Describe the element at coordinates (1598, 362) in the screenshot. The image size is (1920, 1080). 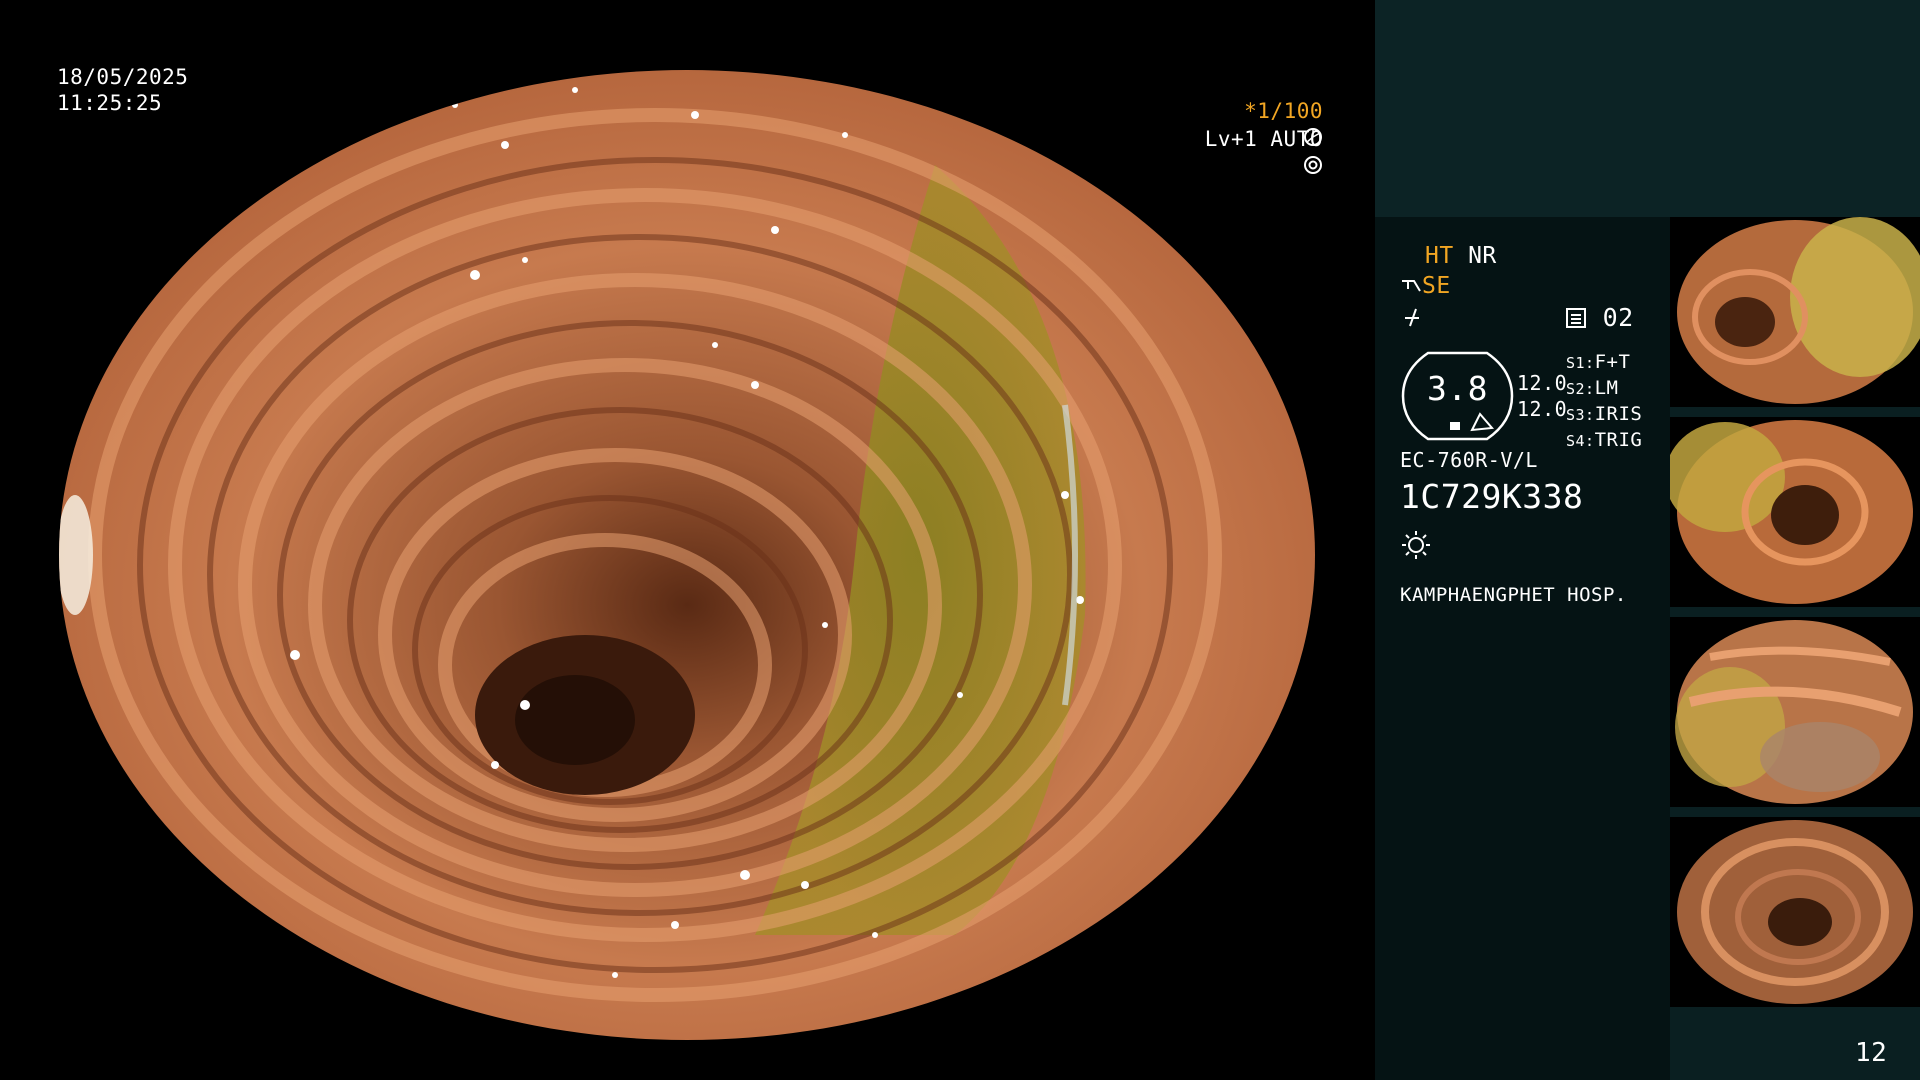
I see `switch-item: S1:F+T` at that location.